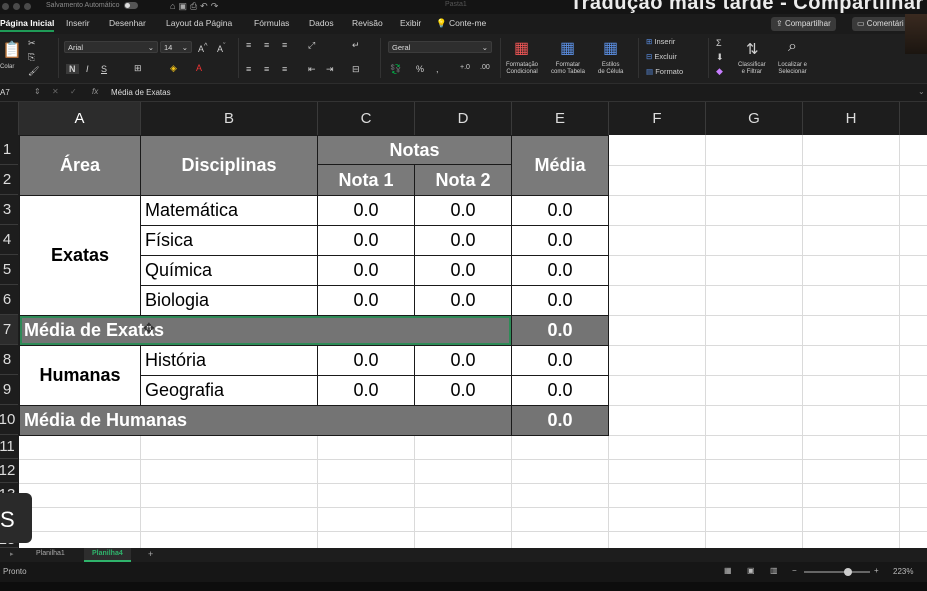  I want to click on orientation-icon: ⤢, so click(311, 45).